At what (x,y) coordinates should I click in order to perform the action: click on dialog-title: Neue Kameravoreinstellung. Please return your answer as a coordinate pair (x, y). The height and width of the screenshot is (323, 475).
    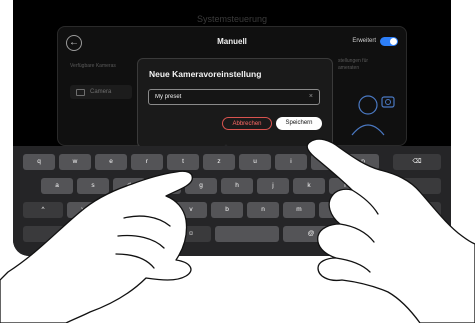
    Looking at the image, I should click on (205, 74).